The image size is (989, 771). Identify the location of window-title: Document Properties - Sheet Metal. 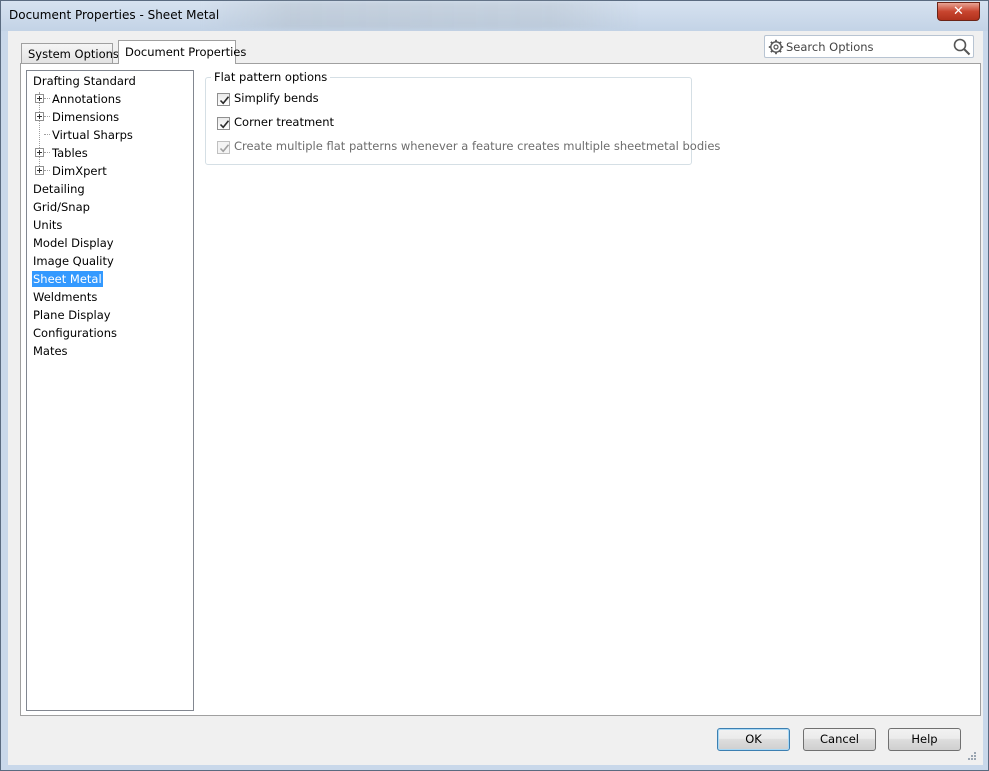
(114, 15).